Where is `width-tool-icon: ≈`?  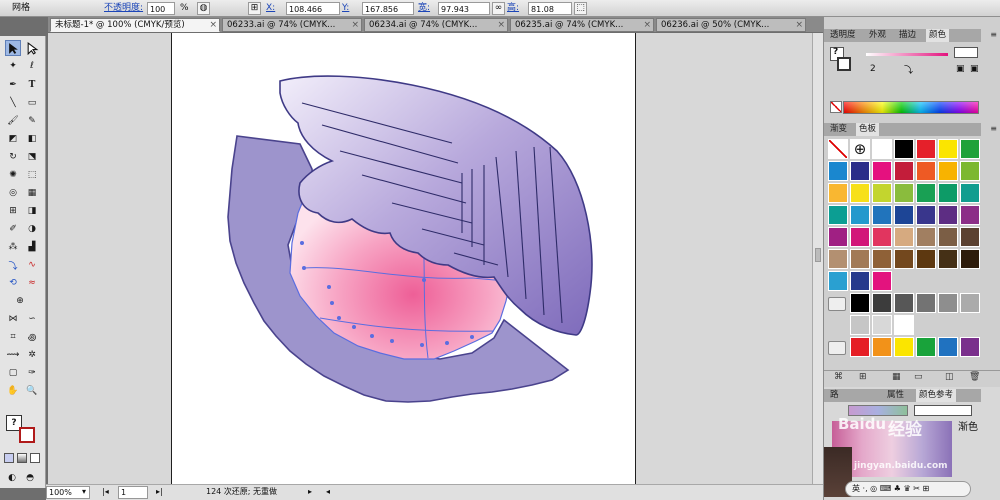
width-tool-icon: ≈ is located at coordinates (32, 283).